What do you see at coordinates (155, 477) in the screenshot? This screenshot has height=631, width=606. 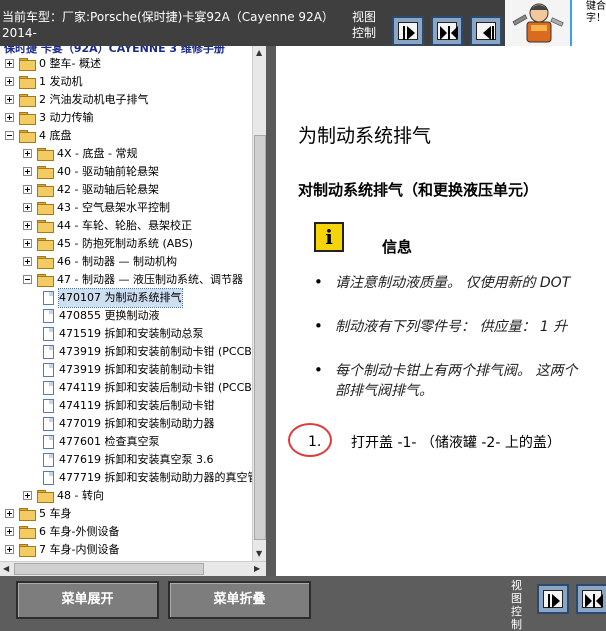 I see `tree-item-label: 477719 拆卸和安装制动助力器的真空管` at bounding box center [155, 477].